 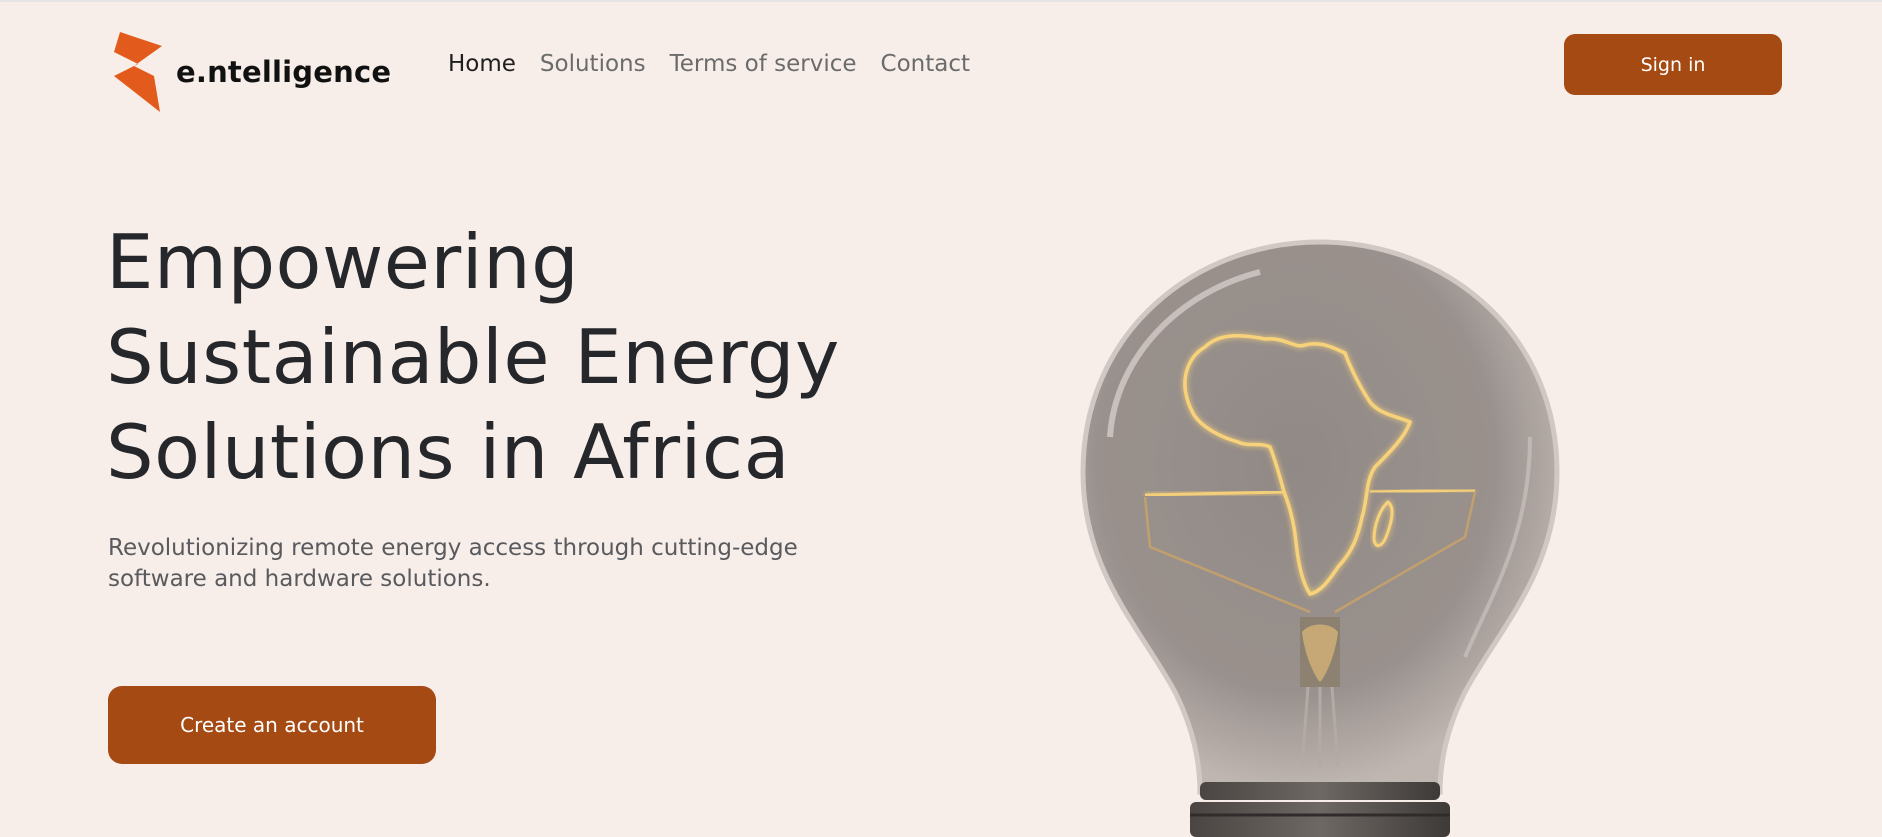 I want to click on brand-logo: e.ntelligence, so click(x=251, y=72).